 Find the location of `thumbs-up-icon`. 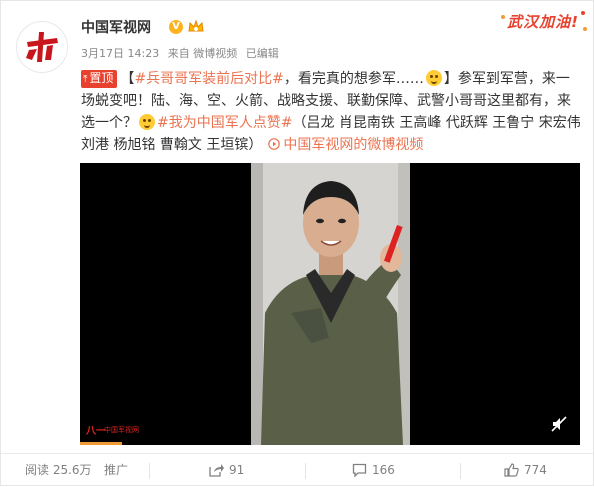

thumbs-up-icon is located at coordinates (511, 470).